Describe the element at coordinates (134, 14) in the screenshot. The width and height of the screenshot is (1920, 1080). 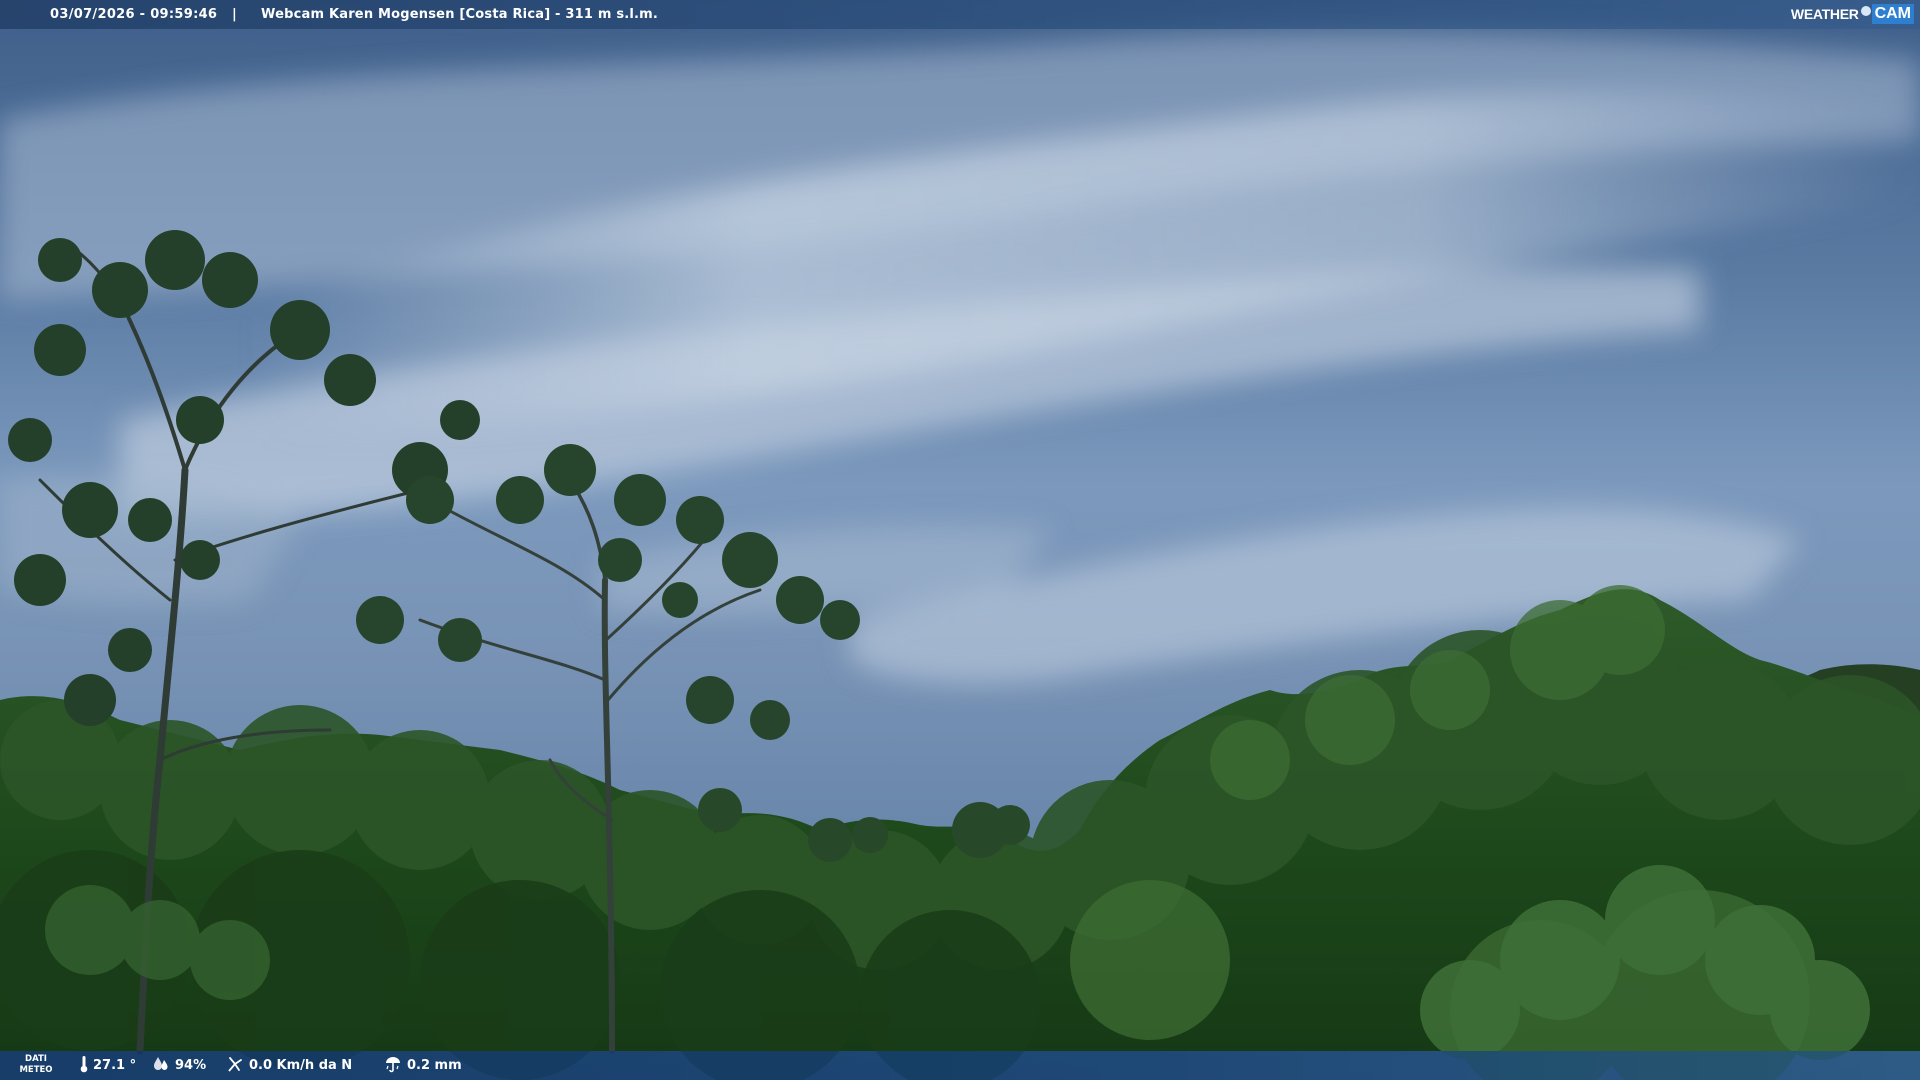
I see `datetime-label: 03/07/2026 - 09:59:46` at that location.